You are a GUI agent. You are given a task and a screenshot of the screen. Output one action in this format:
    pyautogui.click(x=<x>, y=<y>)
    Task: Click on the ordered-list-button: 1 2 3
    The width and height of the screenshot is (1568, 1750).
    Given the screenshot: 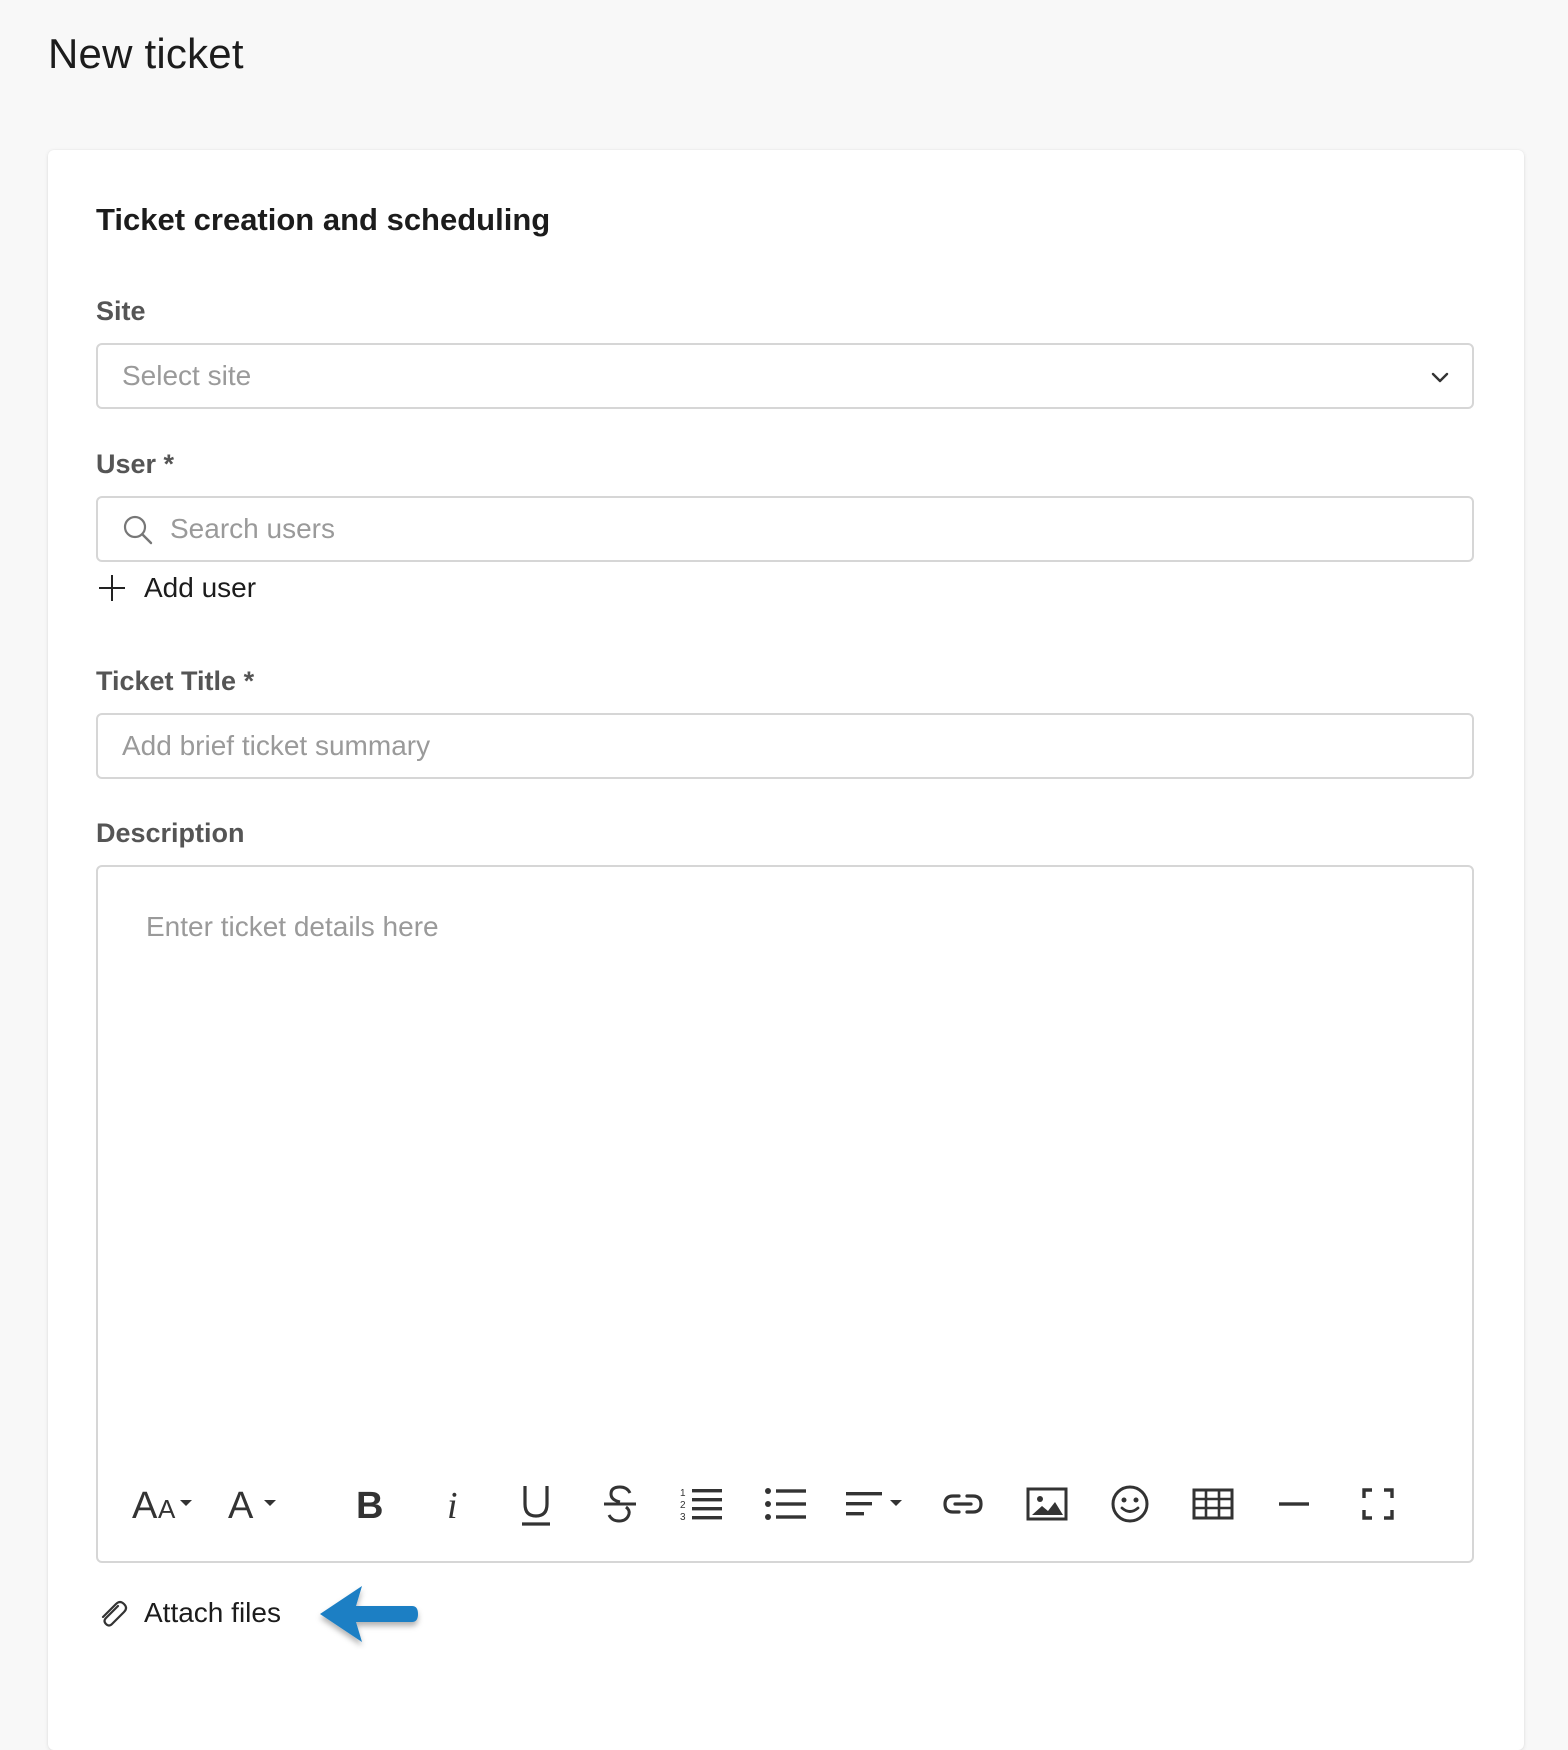 What is the action you would take?
    pyautogui.click(x=702, y=1504)
    